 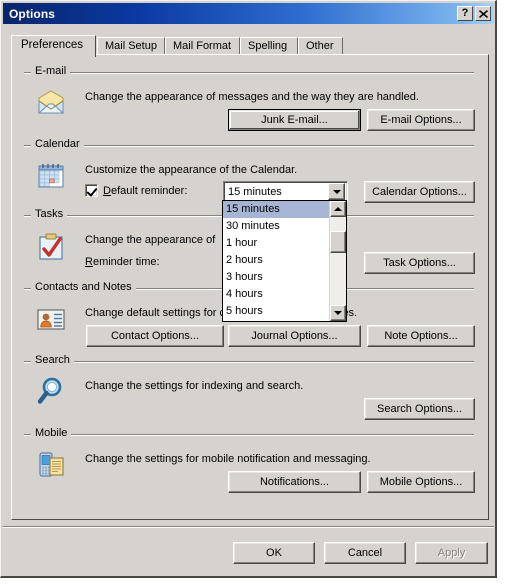 I want to click on calendar-icon, so click(x=51, y=176).